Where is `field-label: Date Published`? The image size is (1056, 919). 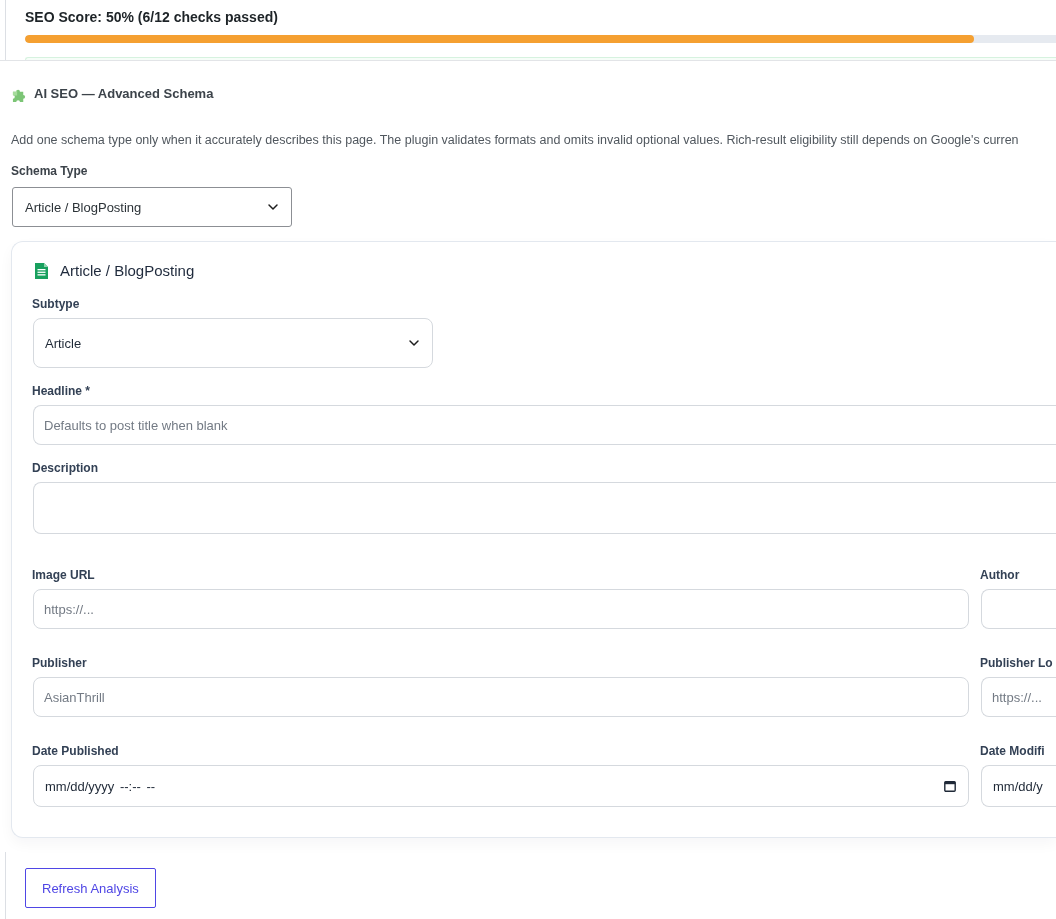 field-label: Date Published is located at coordinates (76, 751).